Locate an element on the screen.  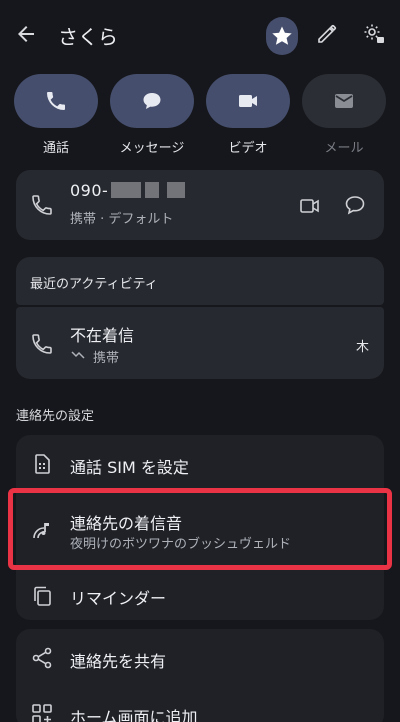
share-icon is located at coordinates (42, 658).